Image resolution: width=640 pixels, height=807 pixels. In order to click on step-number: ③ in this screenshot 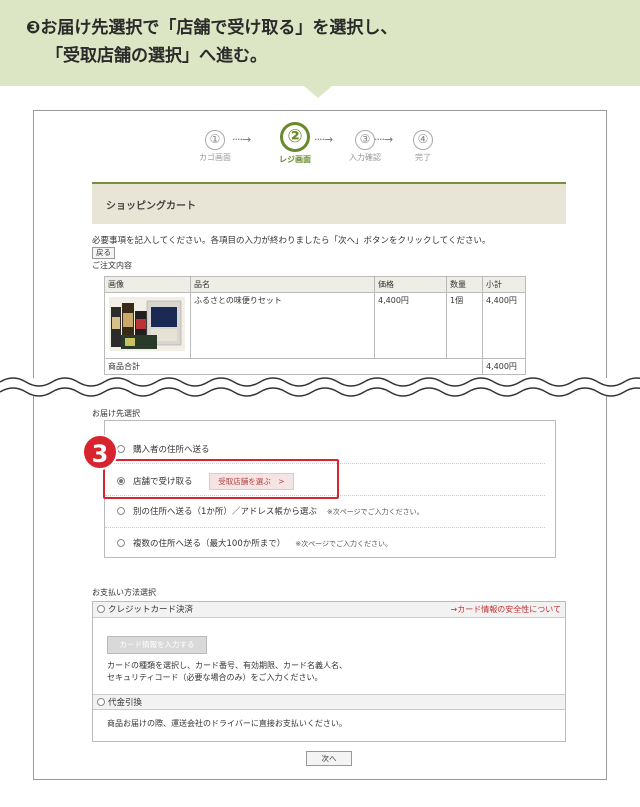, I will do `click(365, 140)`.